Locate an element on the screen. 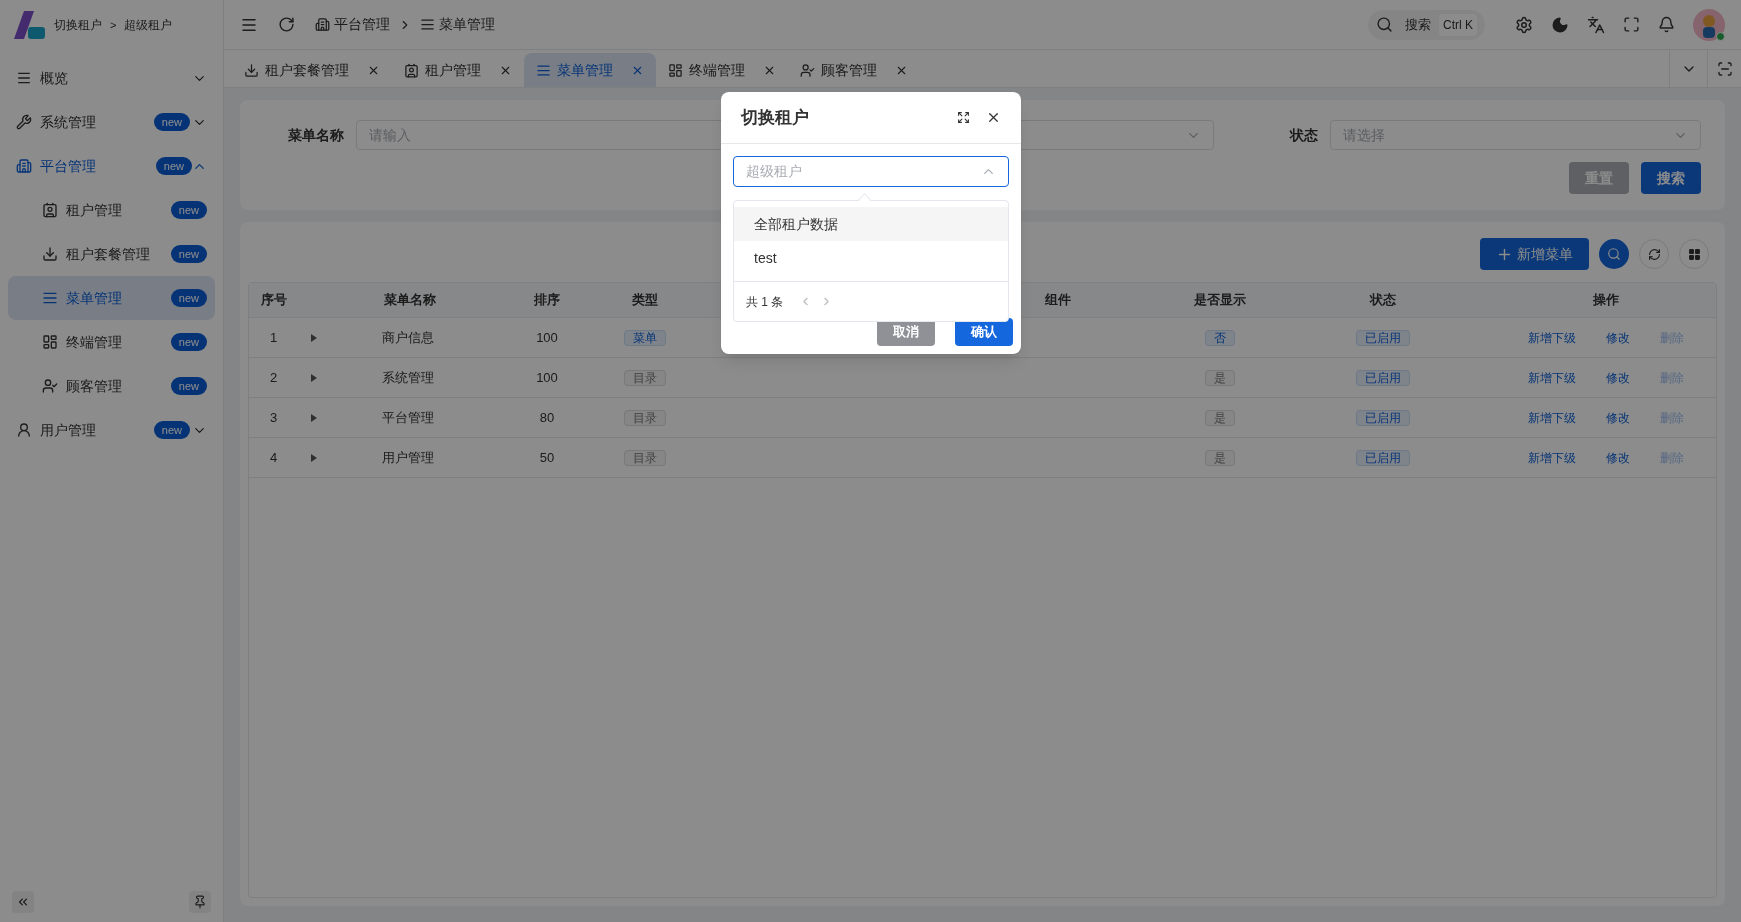 This screenshot has height=922, width=1741. sidebar-item: 菜单管理 new is located at coordinates (111, 298).